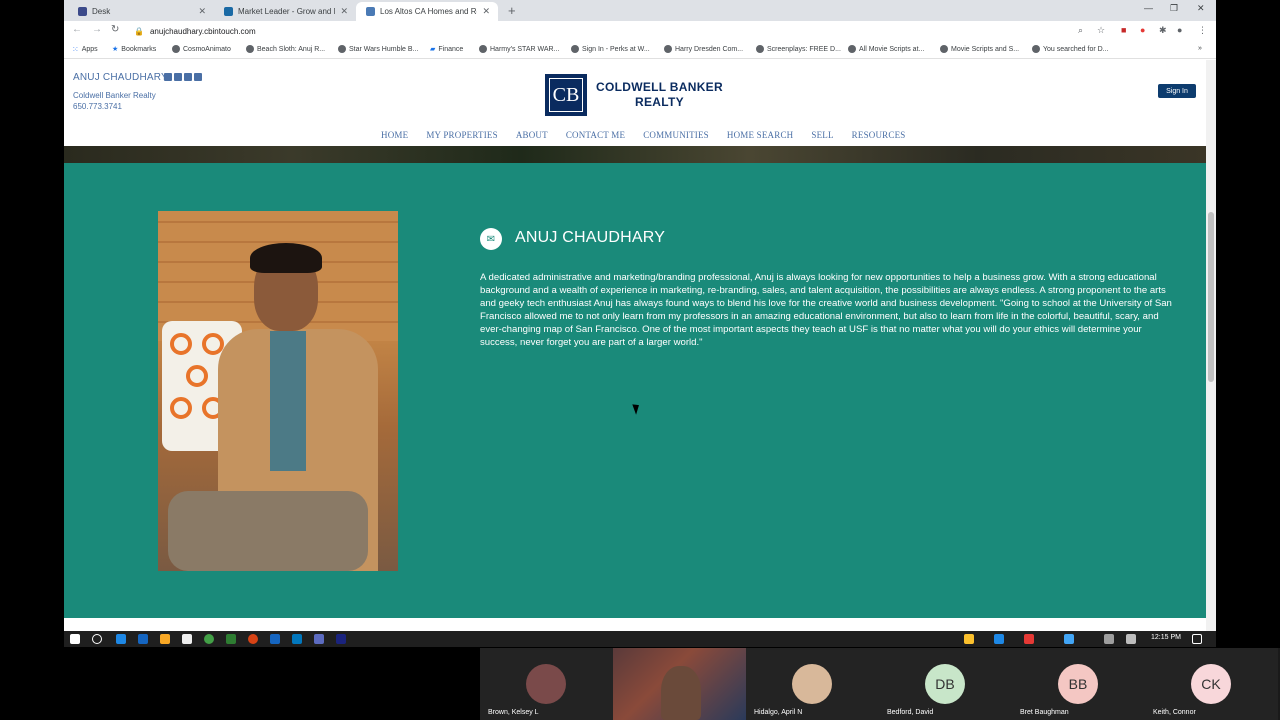 This screenshot has height=720, width=1280. Describe the element at coordinates (1174, 8) in the screenshot. I see `restore-icon: ❐` at that location.